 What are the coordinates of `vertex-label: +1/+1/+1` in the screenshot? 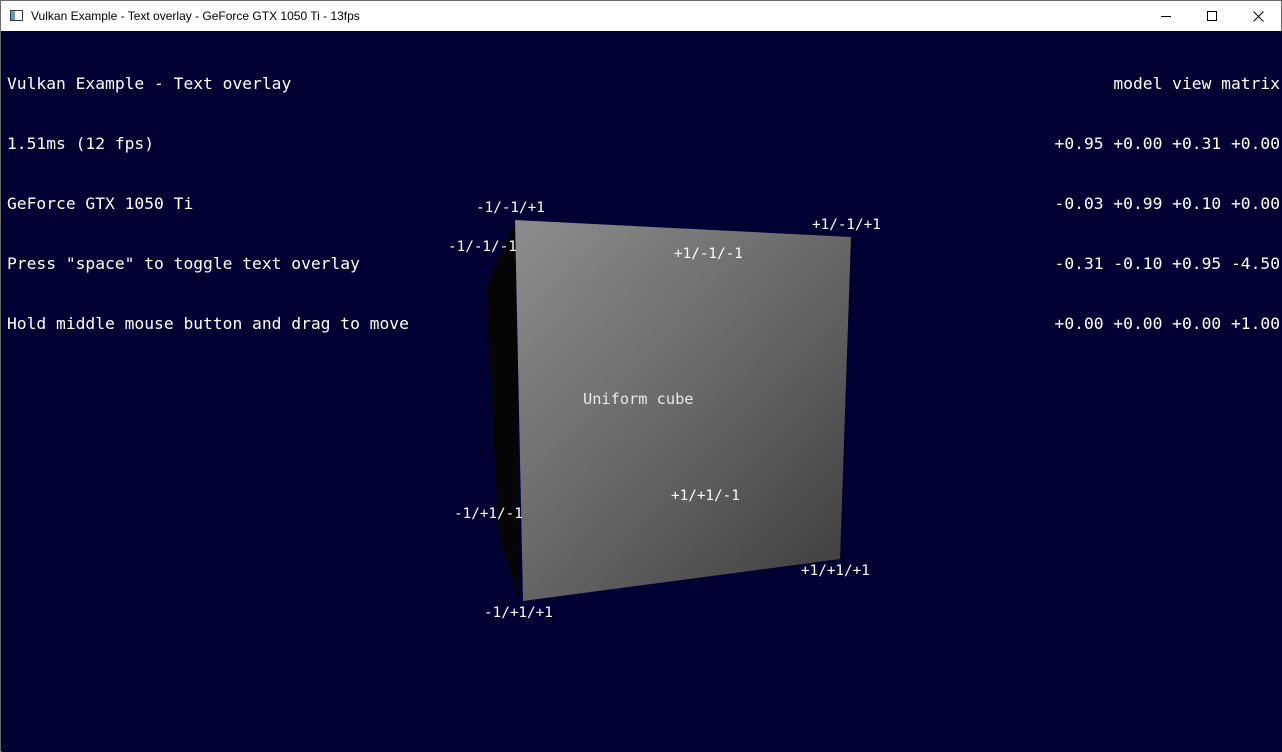 It's located at (835, 571).